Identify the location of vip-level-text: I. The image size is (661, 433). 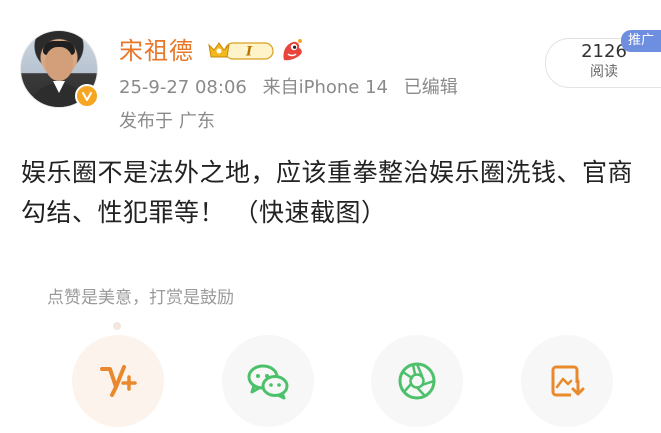
(249, 52).